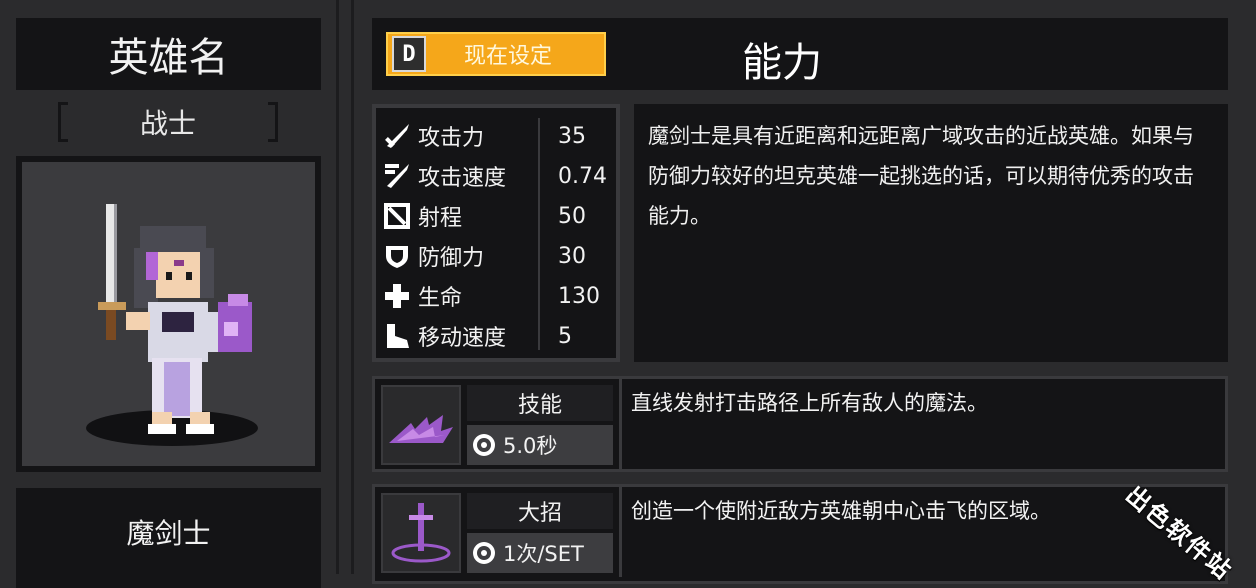 The image size is (1256, 588). I want to click on stat-value: 130, so click(579, 296).